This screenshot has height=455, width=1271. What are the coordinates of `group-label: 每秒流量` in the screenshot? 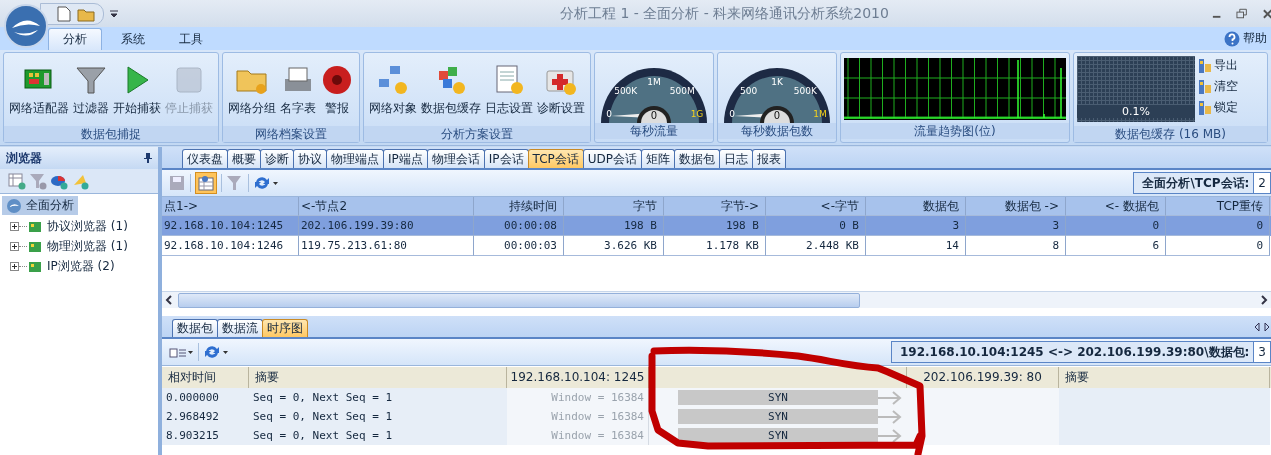 It's located at (654, 131).